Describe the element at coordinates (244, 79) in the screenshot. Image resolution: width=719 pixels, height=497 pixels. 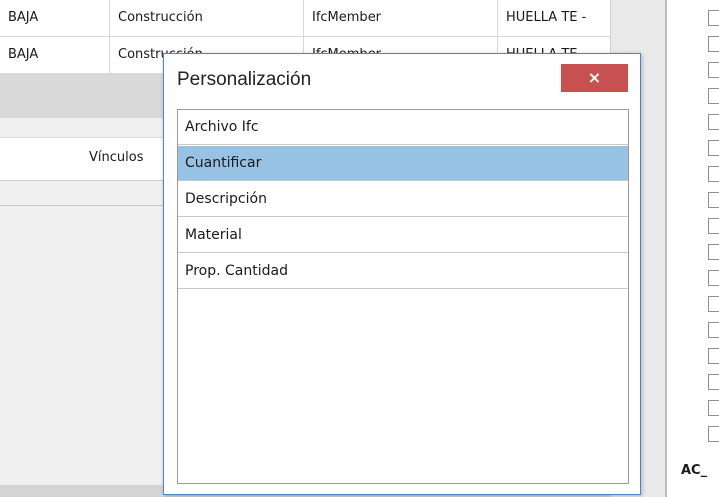
I see `dialog-title: Personalización` at that location.